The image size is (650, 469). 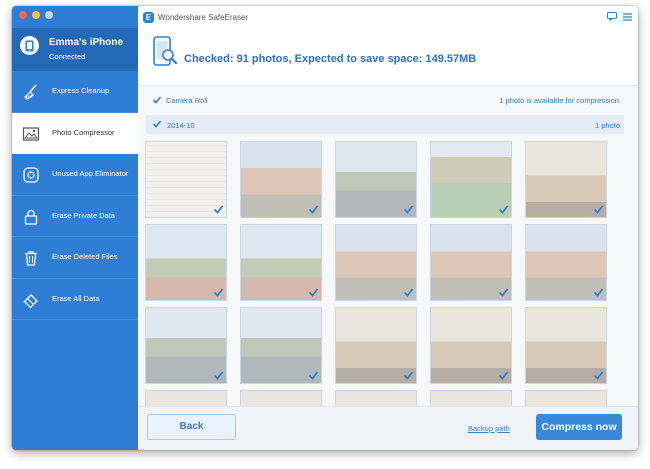 I want to click on sidebar-item-erase-all-data: Erase All Data, so click(x=75, y=299).